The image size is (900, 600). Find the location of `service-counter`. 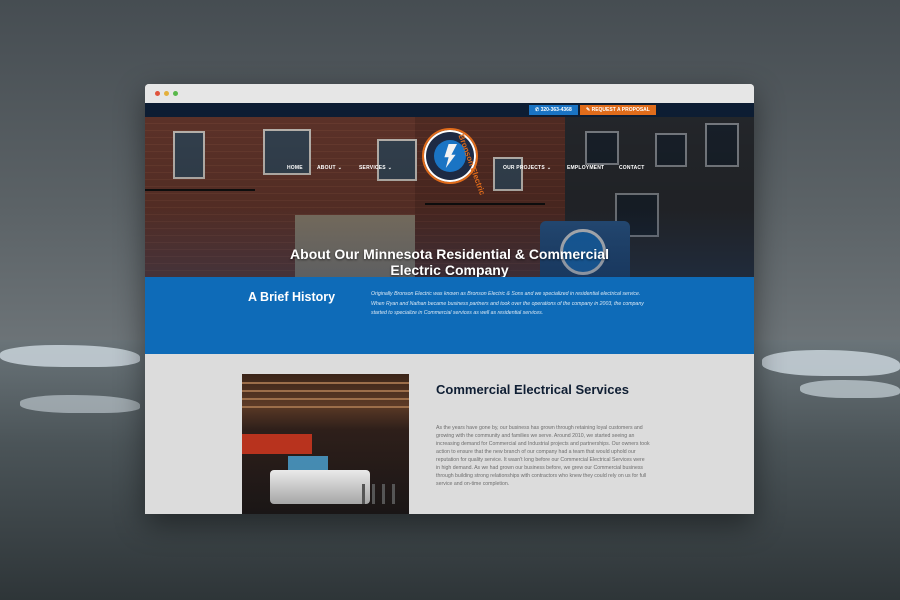

service-counter is located at coordinates (320, 487).